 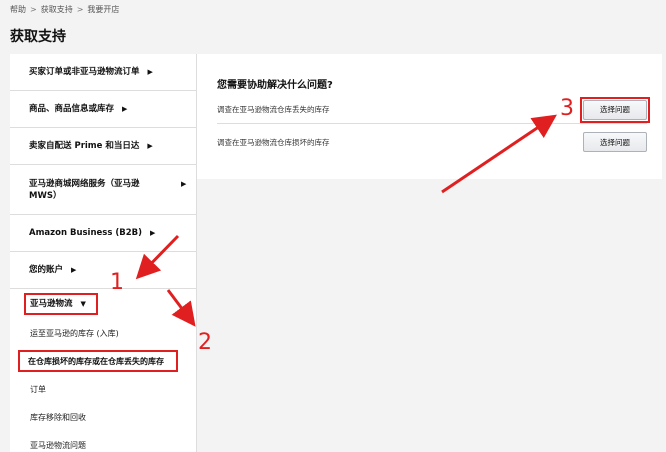 What do you see at coordinates (273, 142) in the screenshot?
I see `issue-row-text: 调查在亚马逊物流仓库损坏的库存` at bounding box center [273, 142].